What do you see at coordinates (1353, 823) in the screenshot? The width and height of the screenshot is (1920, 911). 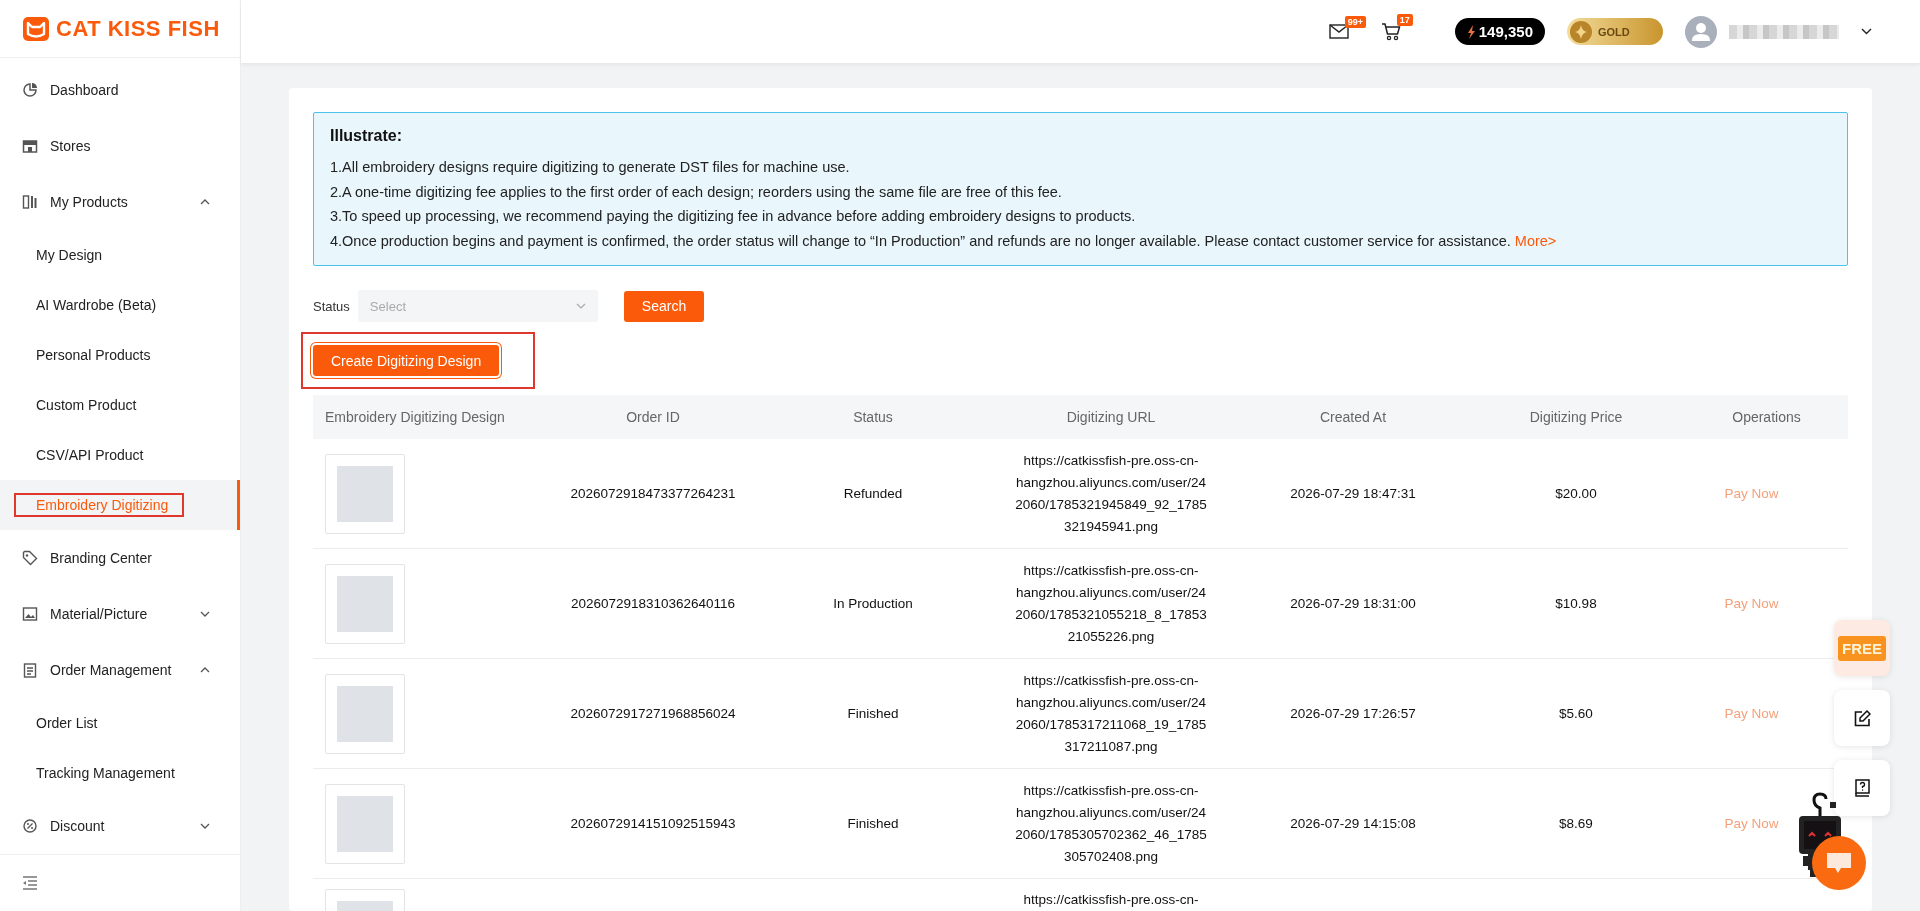 I see `created-date: 2026-07-29 14:15:08` at bounding box center [1353, 823].